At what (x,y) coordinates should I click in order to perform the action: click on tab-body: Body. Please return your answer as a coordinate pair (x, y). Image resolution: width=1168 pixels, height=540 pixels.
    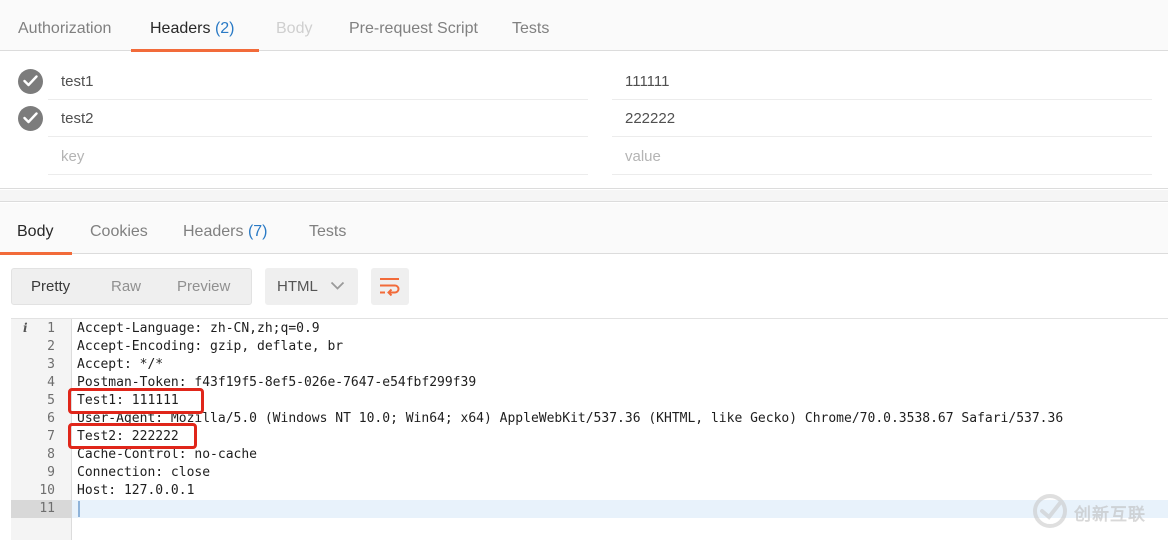
    Looking at the image, I should click on (294, 25).